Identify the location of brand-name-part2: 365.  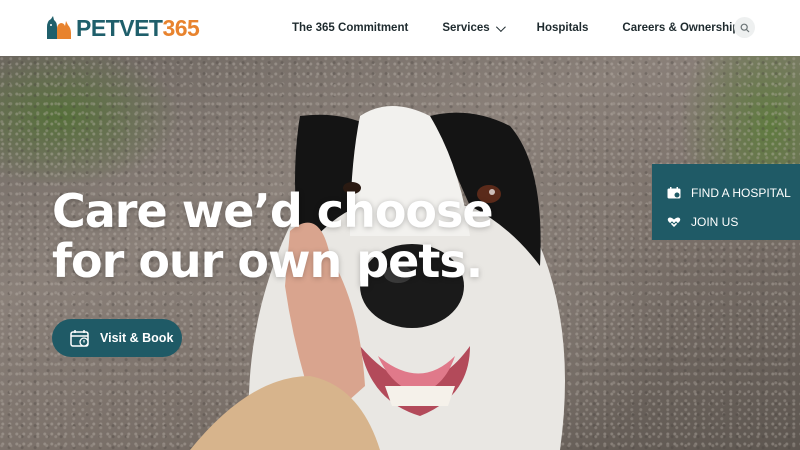
(181, 27).